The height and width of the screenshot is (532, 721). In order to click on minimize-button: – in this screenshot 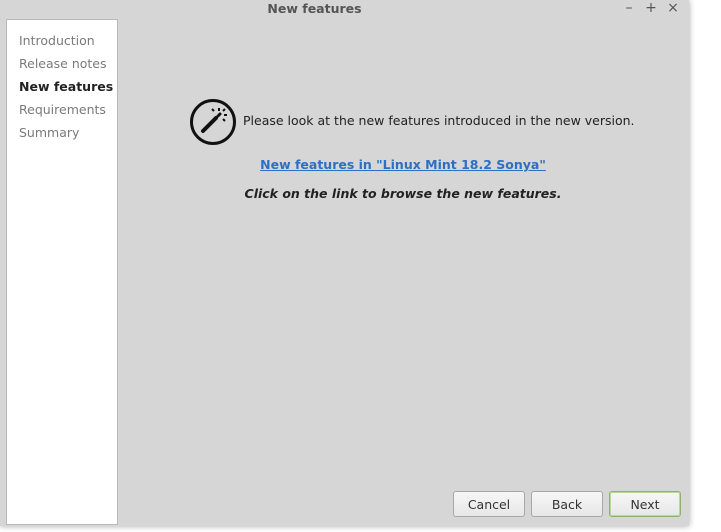, I will do `click(629, 8)`.